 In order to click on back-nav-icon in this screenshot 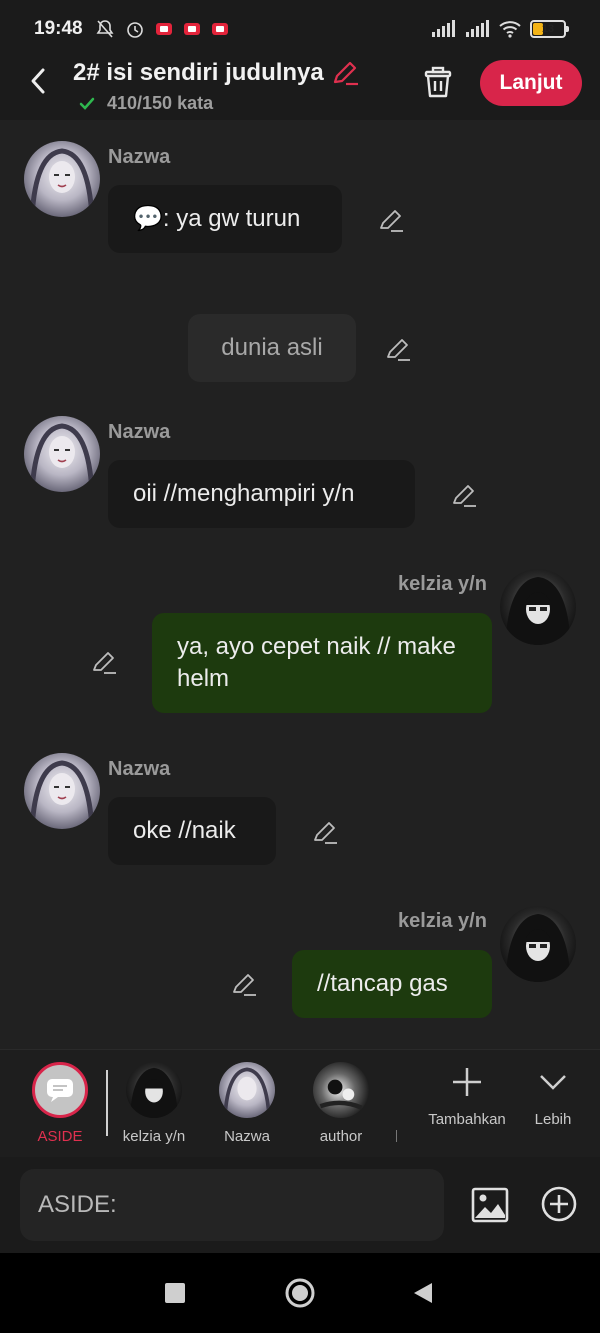, I will do `click(423, 1293)`.